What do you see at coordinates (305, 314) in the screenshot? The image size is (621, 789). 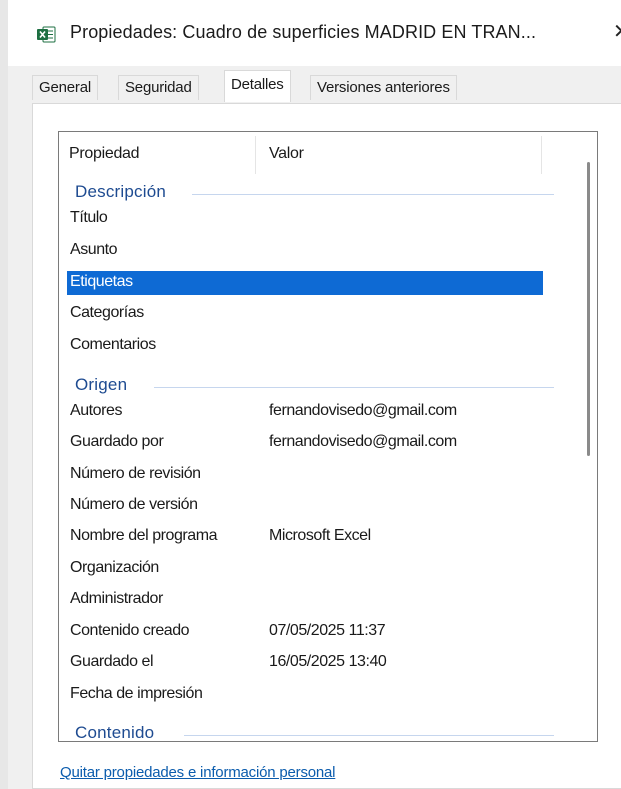 I see `list-item: Categorías` at bounding box center [305, 314].